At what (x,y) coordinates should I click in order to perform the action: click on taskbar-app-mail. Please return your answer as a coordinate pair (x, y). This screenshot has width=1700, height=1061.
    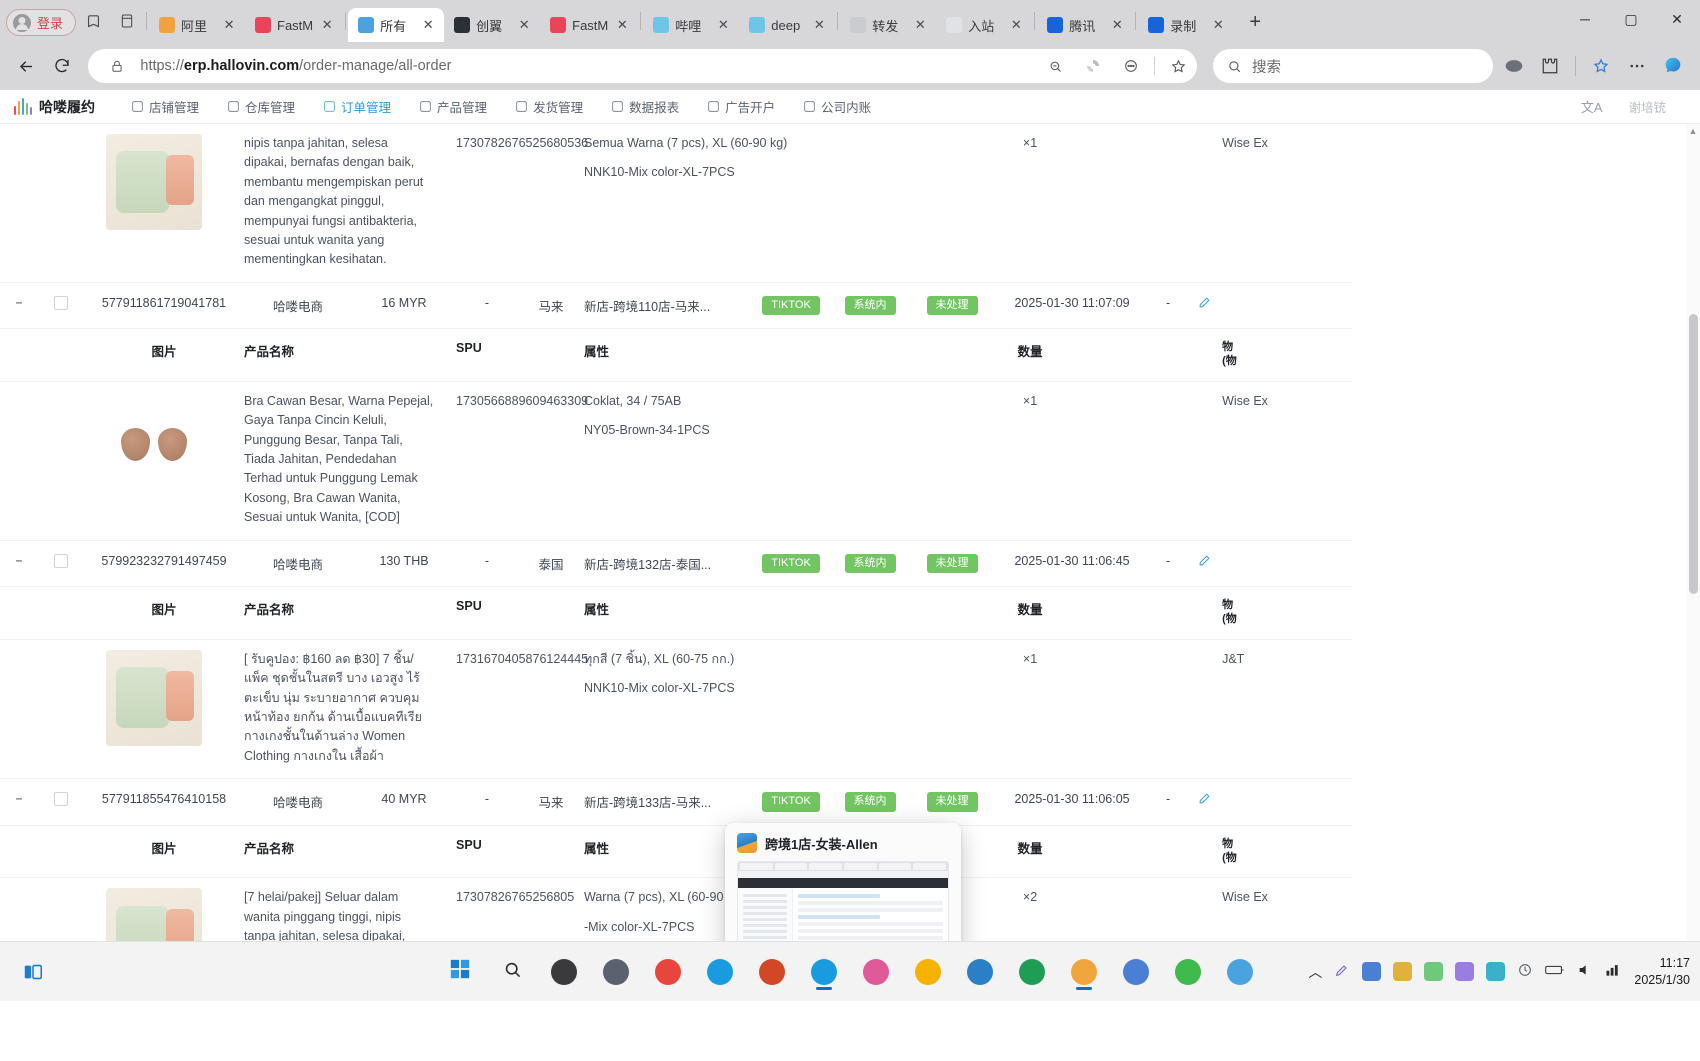
    Looking at the image, I should click on (720, 972).